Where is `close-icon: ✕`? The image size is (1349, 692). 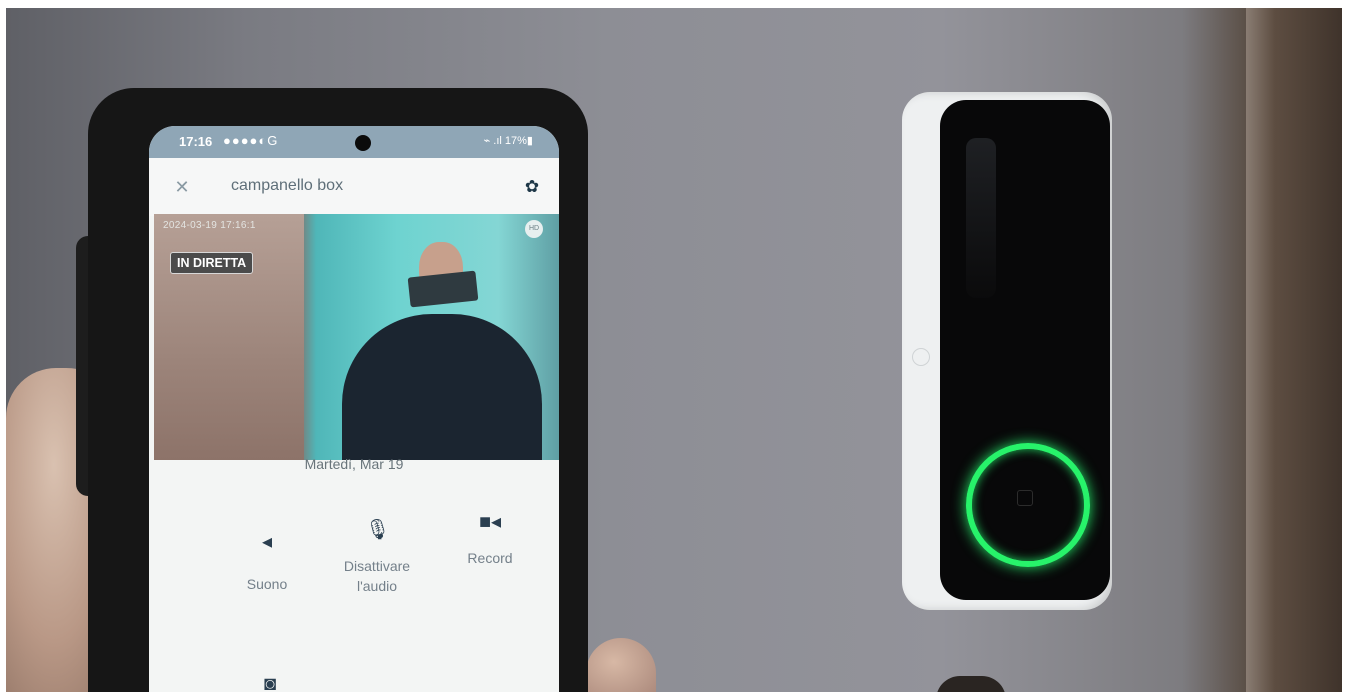
close-icon: ✕ is located at coordinates (182, 187).